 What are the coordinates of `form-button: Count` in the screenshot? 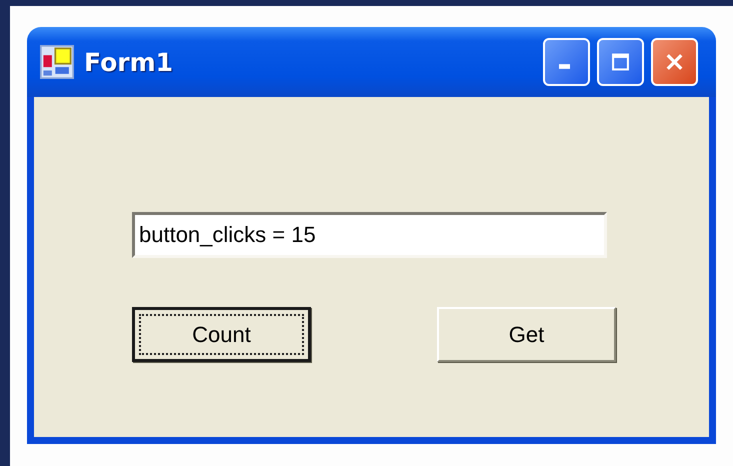 It's located at (221, 334).